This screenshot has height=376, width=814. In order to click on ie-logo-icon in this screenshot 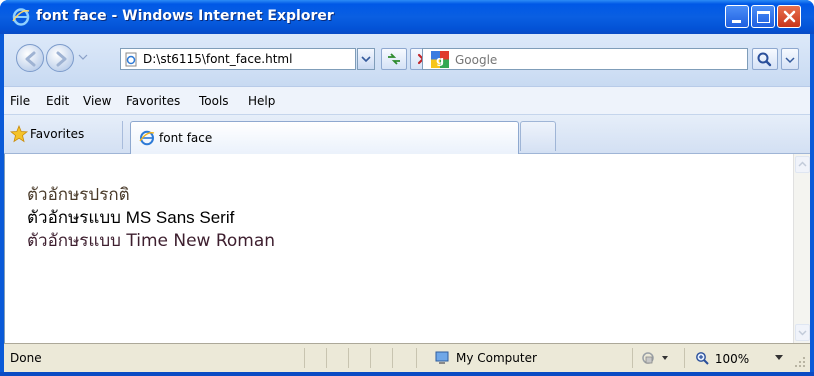, I will do `click(21, 17)`.